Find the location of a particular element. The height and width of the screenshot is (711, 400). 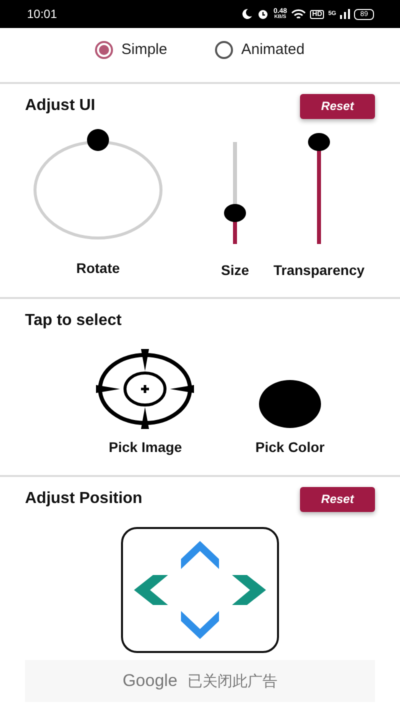

mode-radio: Simple is located at coordinates (131, 49).